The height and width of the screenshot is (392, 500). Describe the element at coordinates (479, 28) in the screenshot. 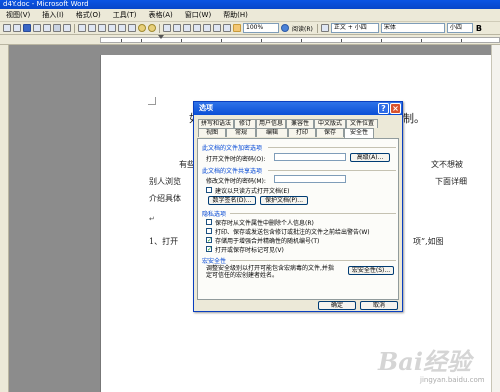

I see `bold-button: B` at that location.